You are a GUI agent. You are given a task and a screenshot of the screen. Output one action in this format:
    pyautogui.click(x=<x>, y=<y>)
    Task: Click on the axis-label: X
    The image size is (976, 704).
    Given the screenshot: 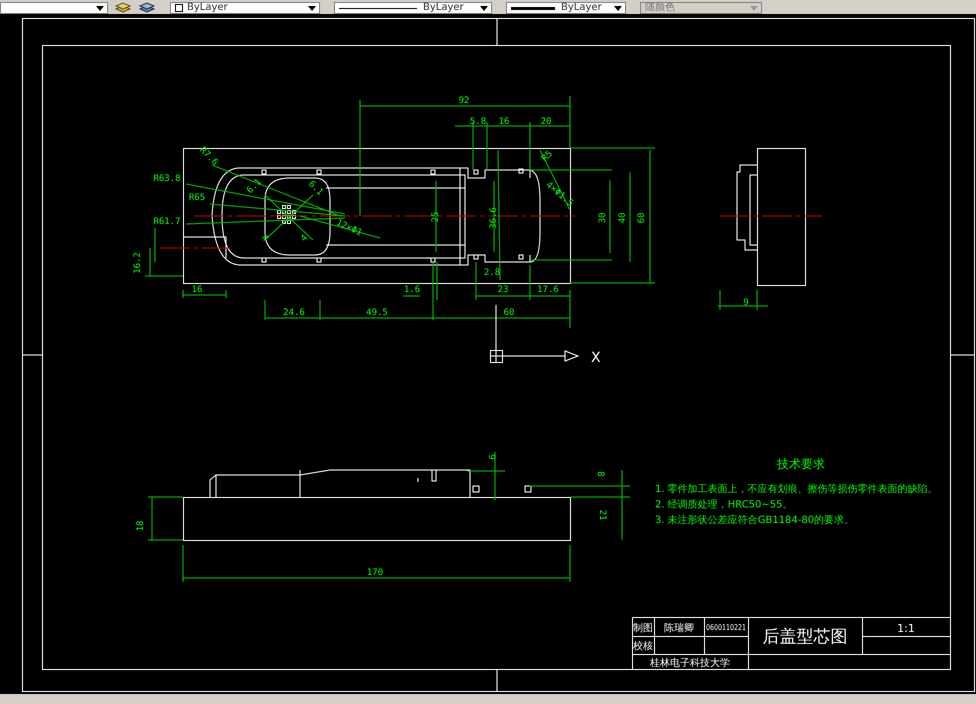 What is the action you would take?
    pyautogui.click(x=596, y=358)
    